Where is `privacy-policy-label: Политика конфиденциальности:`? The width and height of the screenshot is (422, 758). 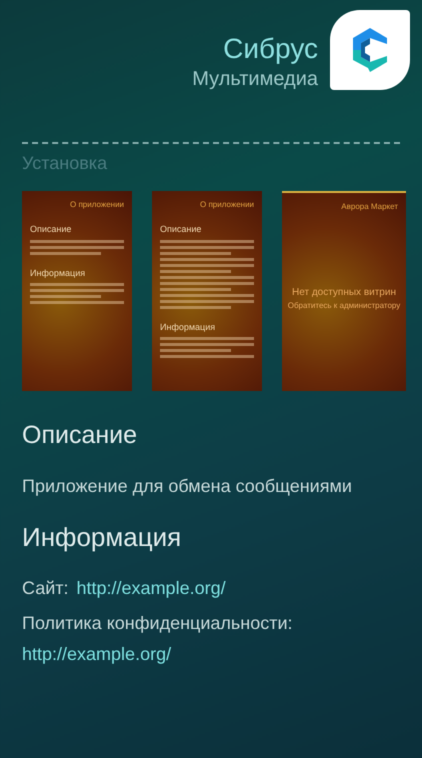 privacy-policy-label: Политика конфиденциальности: is located at coordinates (158, 623).